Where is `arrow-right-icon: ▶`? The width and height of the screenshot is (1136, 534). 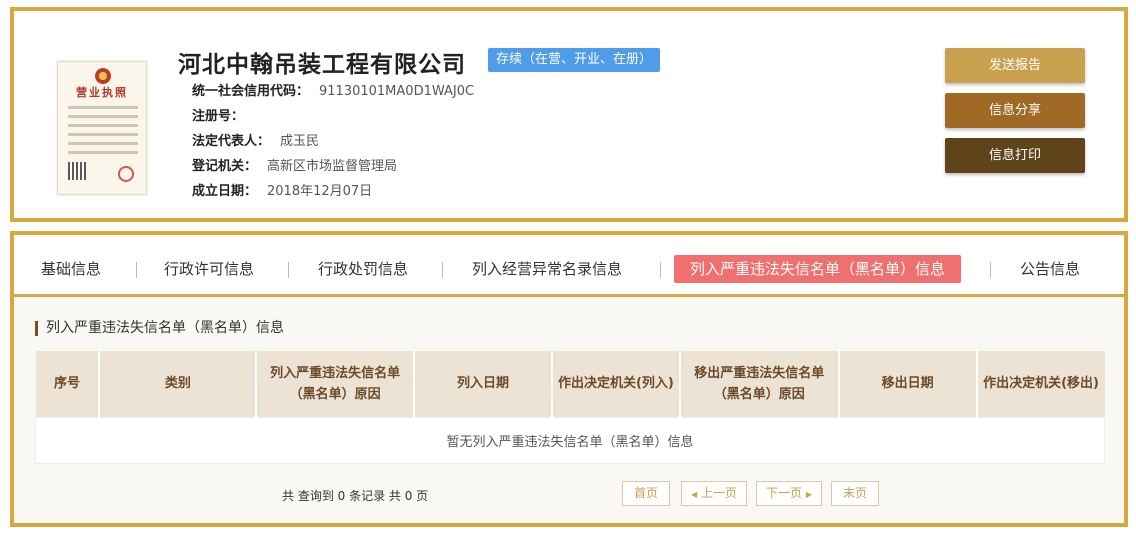 arrow-right-icon: ▶ is located at coordinates (808, 494).